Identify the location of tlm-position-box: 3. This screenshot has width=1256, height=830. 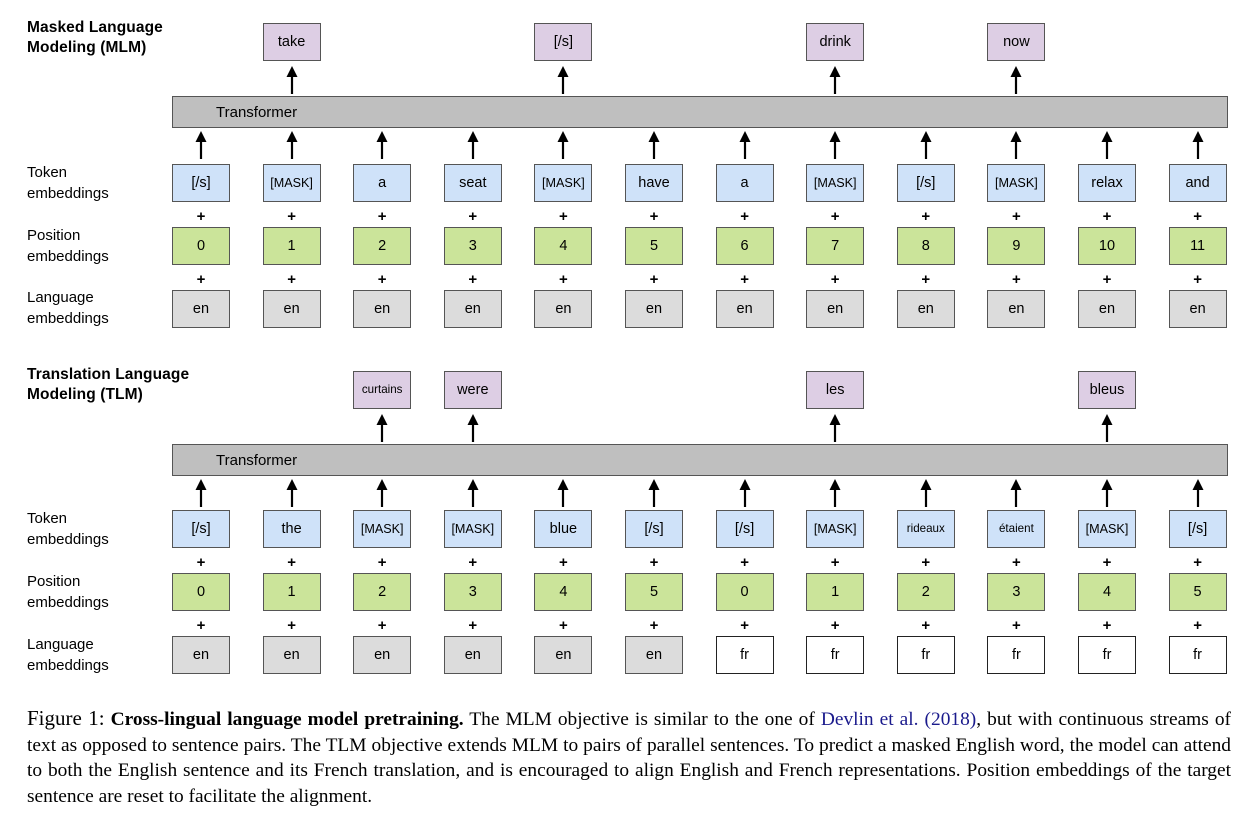
(1016, 592).